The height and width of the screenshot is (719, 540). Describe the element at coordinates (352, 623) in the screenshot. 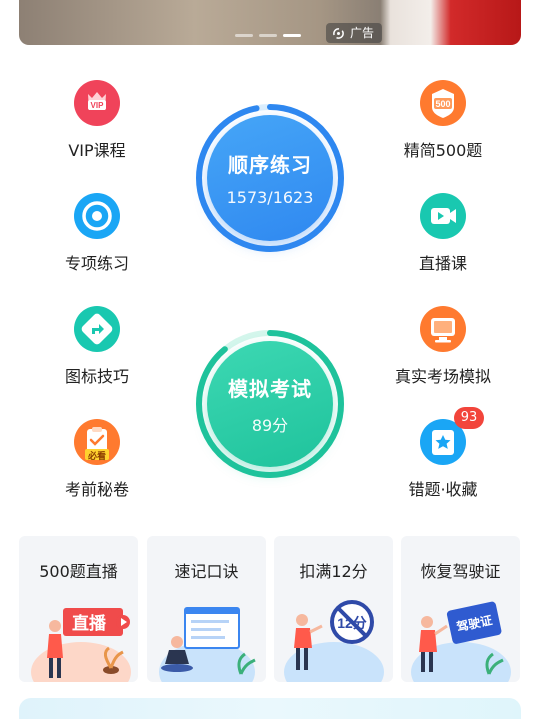

I see `points-art-text: 12分` at that location.